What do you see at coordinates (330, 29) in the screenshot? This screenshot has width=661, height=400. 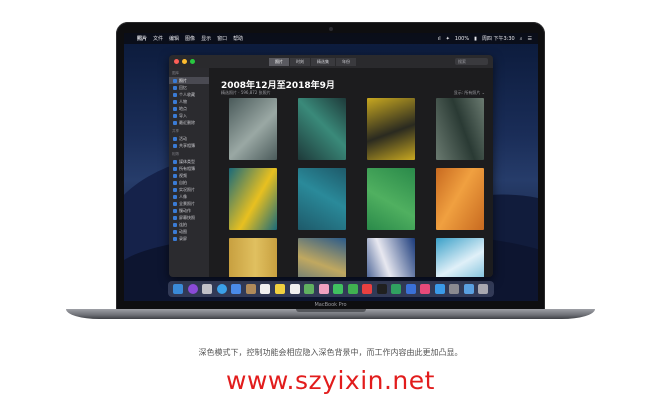 I see `camera` at bounding box center [330, 29].